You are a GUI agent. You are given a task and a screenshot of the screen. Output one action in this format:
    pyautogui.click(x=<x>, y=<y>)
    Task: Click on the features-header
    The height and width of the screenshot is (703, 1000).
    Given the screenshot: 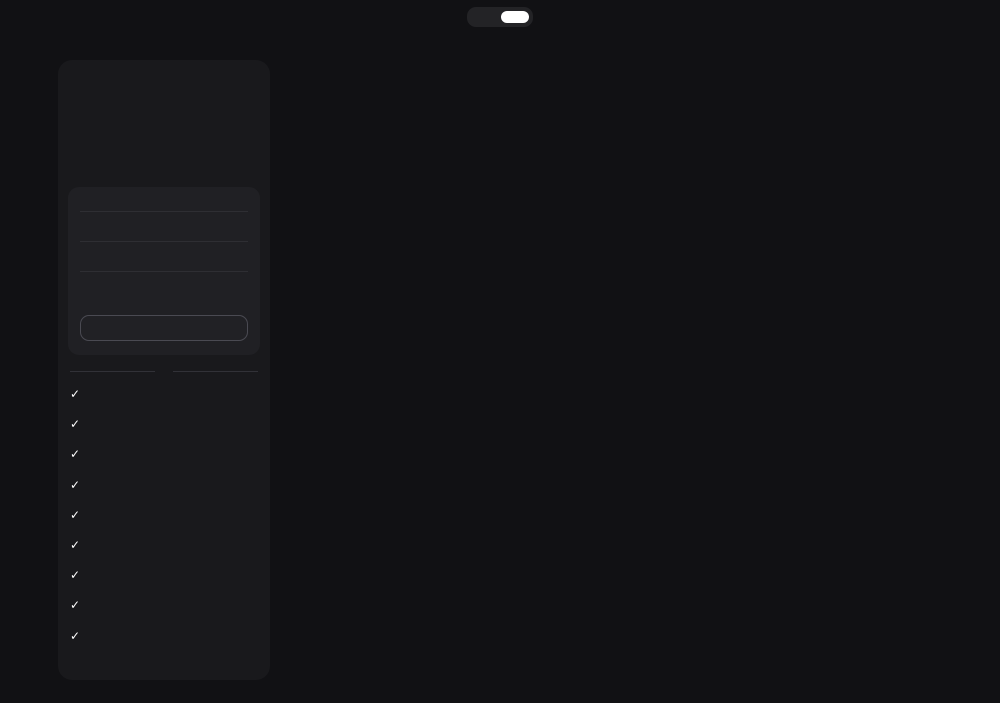 What is the action you would take?
    pyautogui.click(x=164, y=371)
    